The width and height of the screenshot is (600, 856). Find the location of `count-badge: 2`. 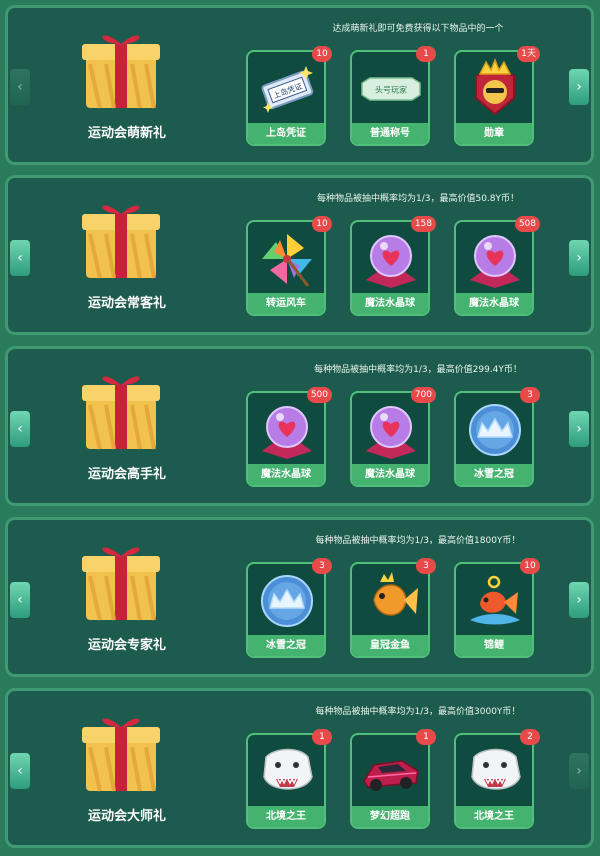

count-badge: 2 is located at coordinates (530, 737).